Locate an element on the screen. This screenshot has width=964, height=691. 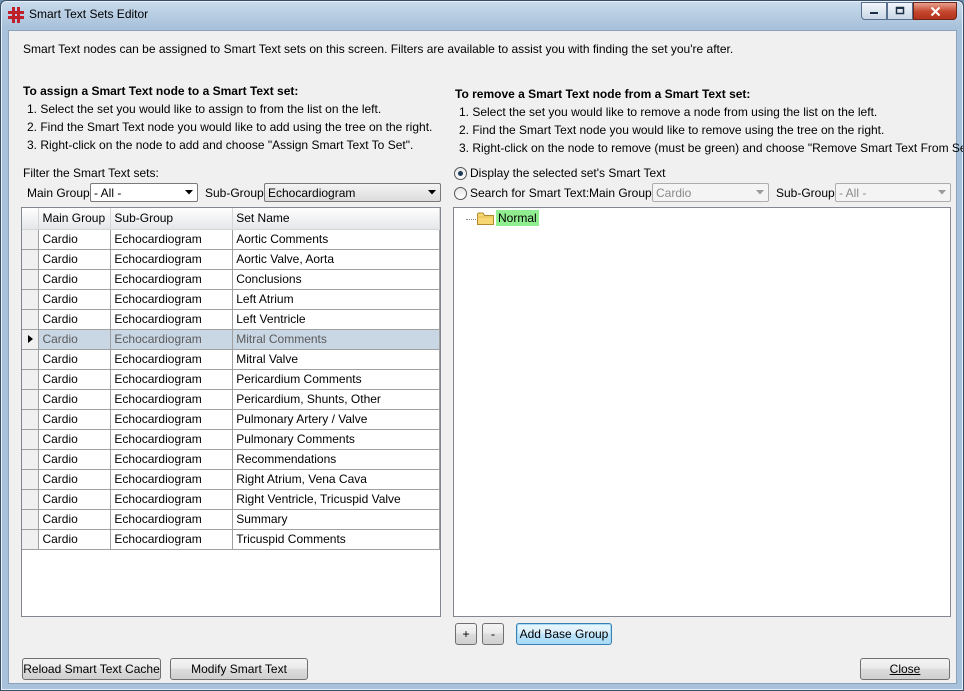
minimize-button is located at coordinates (874, 11).